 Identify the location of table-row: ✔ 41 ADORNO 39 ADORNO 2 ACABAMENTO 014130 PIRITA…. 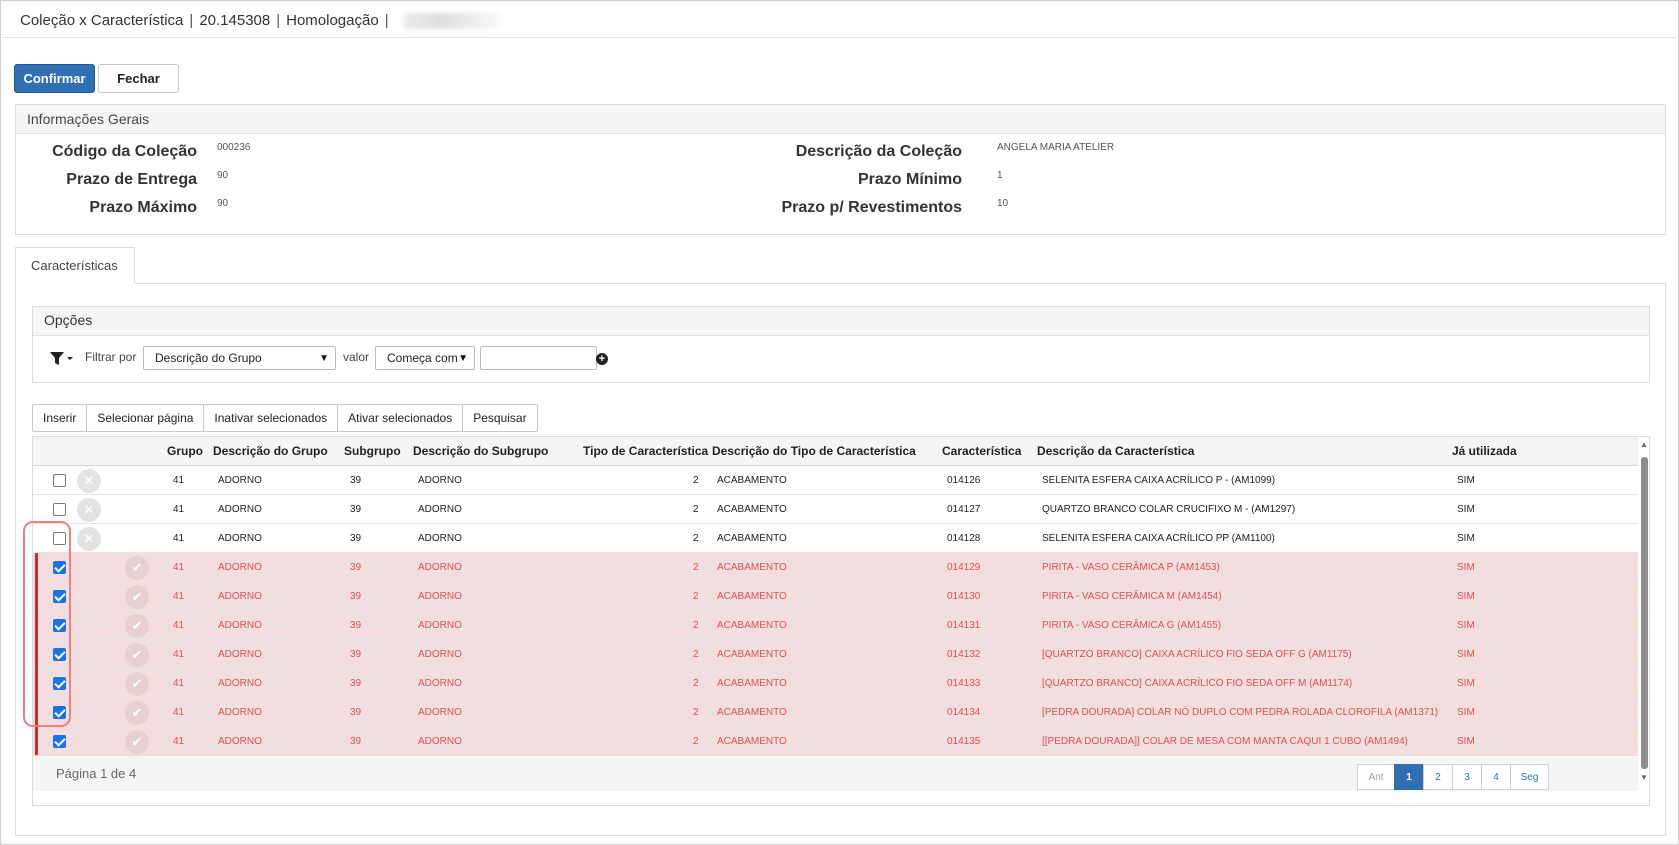
(835, 597).